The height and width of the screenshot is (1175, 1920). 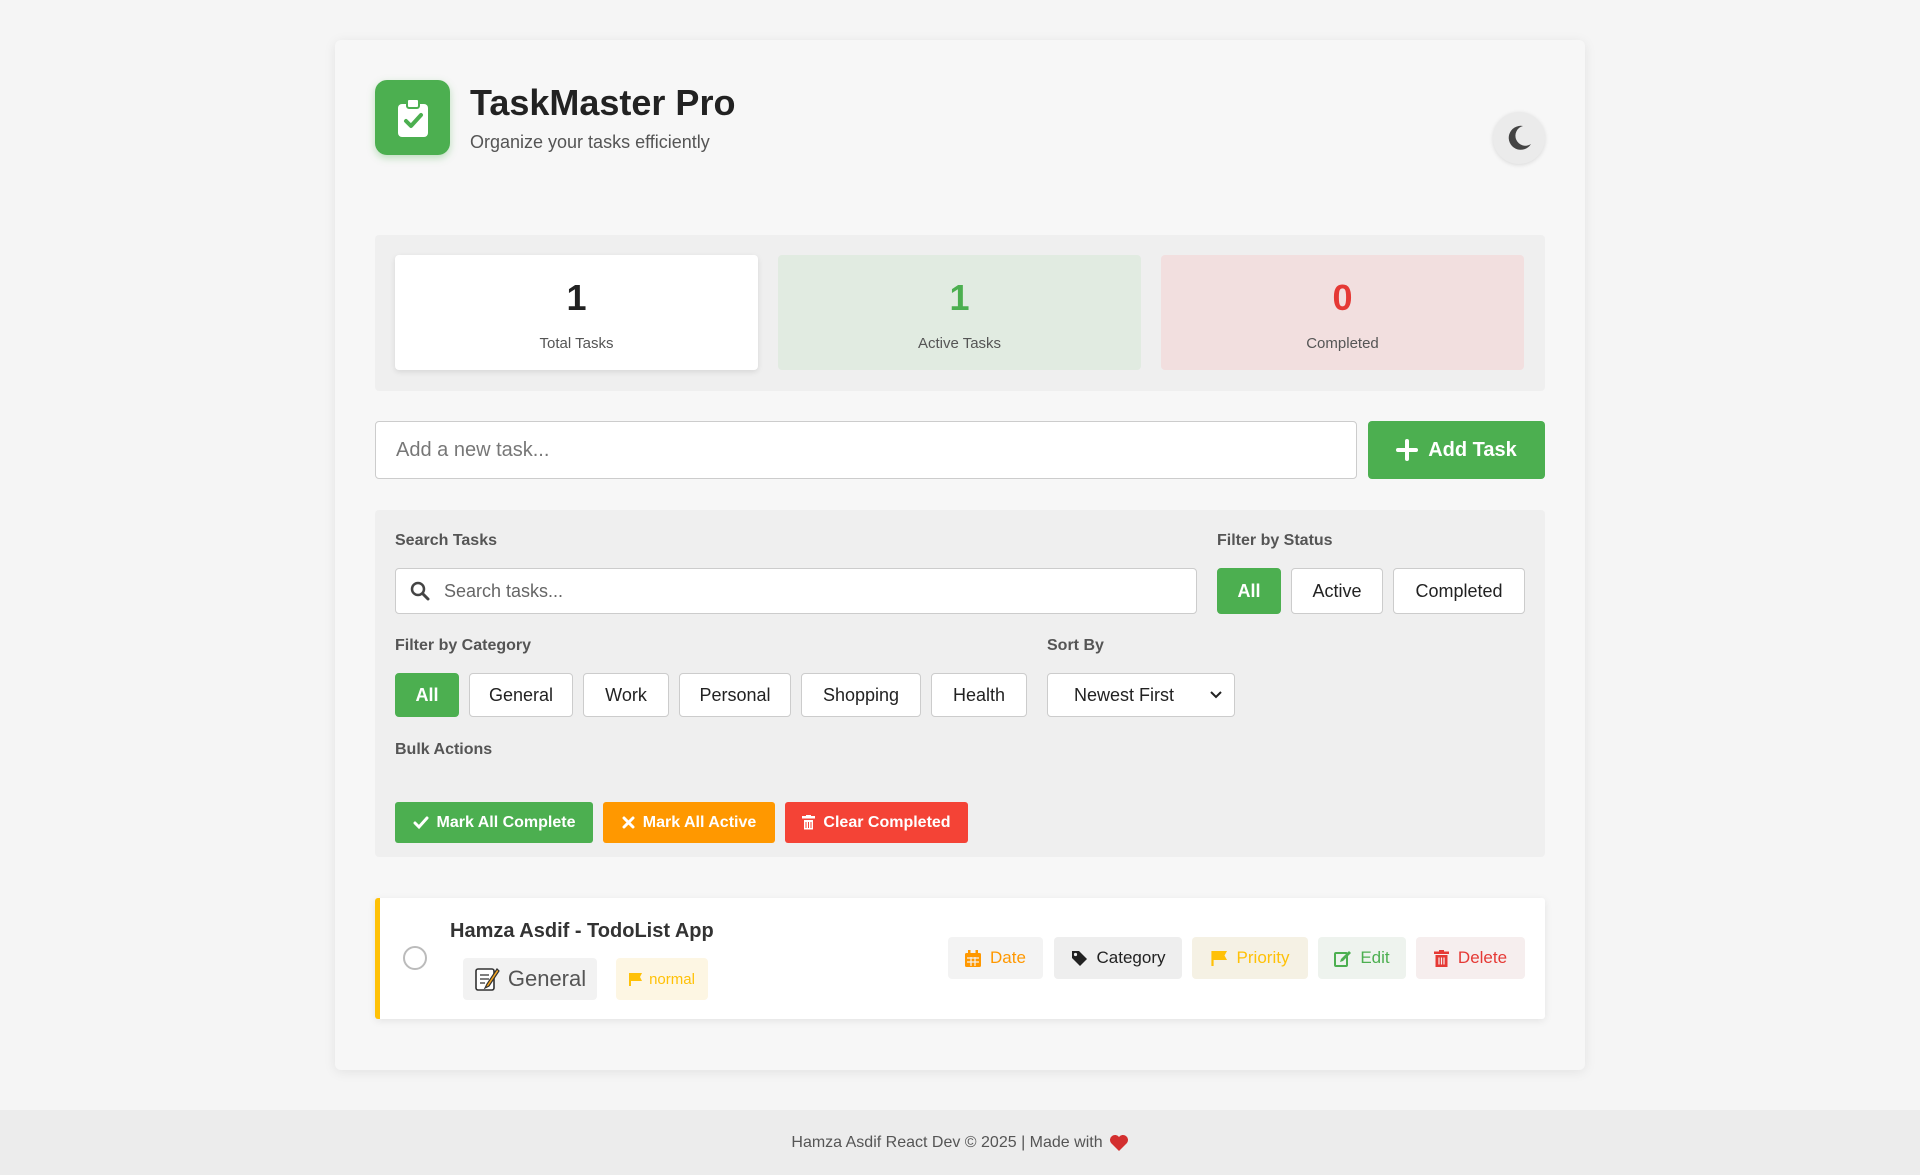 I want to click on category-filter-general: General, so click(x=521, y=695).